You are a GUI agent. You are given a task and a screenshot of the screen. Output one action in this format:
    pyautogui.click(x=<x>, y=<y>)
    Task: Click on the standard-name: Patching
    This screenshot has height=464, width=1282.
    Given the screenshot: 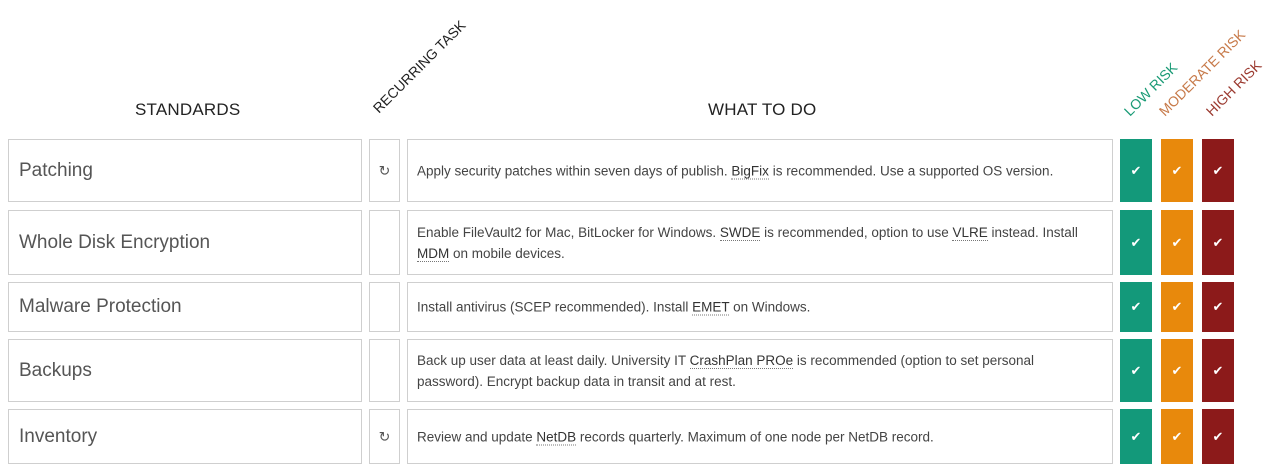 What is the action you would take?
    pyautogui.click(x=56, y=170)
    